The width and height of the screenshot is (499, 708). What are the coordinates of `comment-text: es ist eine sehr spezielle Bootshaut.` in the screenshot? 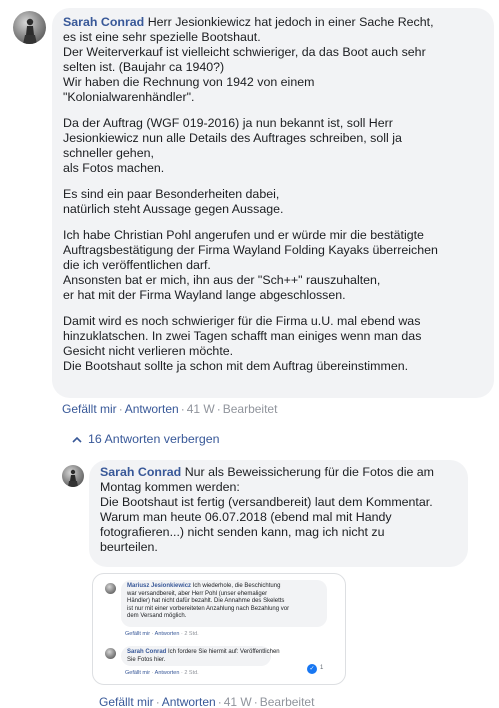 It's located at (162, 37).